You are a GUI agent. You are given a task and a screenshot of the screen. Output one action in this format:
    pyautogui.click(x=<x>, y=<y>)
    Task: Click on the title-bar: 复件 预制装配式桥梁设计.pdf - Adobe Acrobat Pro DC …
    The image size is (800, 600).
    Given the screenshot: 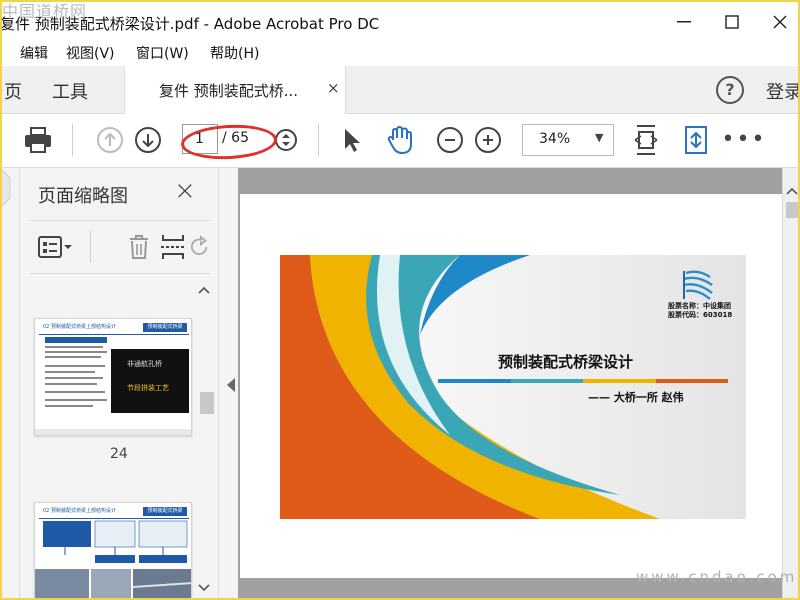 What is the action you would take?
    pyautogui.click(x=400, y=22)
    